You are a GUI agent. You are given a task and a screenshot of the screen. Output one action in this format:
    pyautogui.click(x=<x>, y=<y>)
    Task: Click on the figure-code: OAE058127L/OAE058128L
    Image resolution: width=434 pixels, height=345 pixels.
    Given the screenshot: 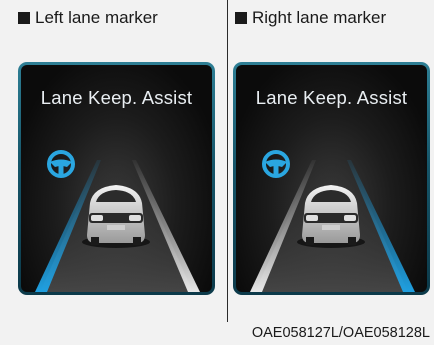 What is the action you would take?
    pyautogui.click(x=340, y=333)
    